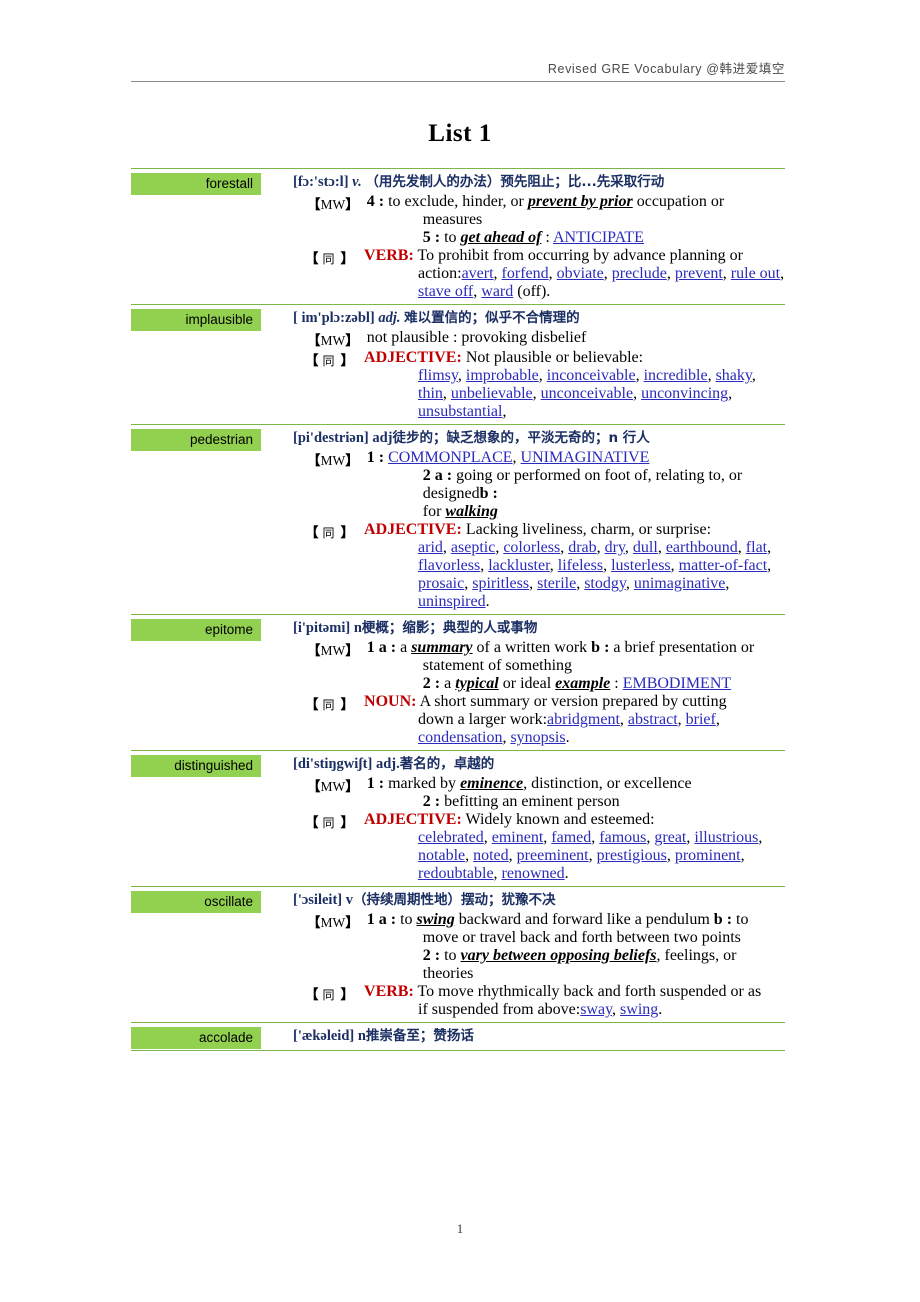 The width and height of the screenshot is (920, 1302). What do you see at coordinates (585, 457) in the screenshot?
I see `cross-reference-link: UNIMAGINATIVE` at bounding box center [585, 457].